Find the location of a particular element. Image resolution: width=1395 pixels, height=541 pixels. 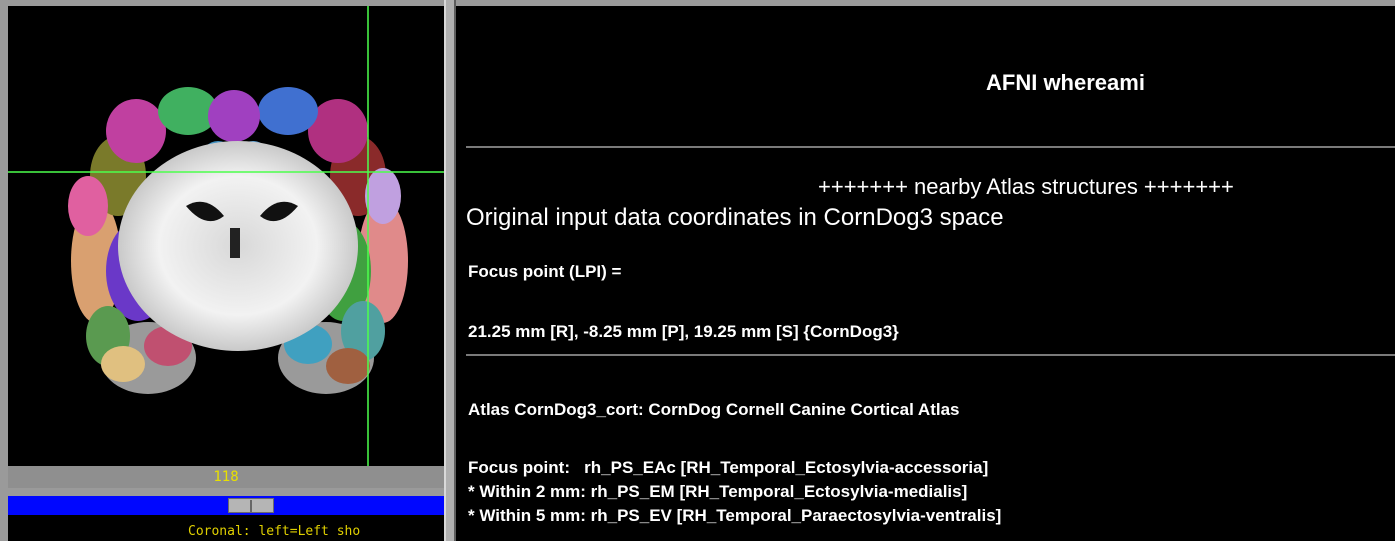

slice-slider-thumb is located at coordinates (251, 505).